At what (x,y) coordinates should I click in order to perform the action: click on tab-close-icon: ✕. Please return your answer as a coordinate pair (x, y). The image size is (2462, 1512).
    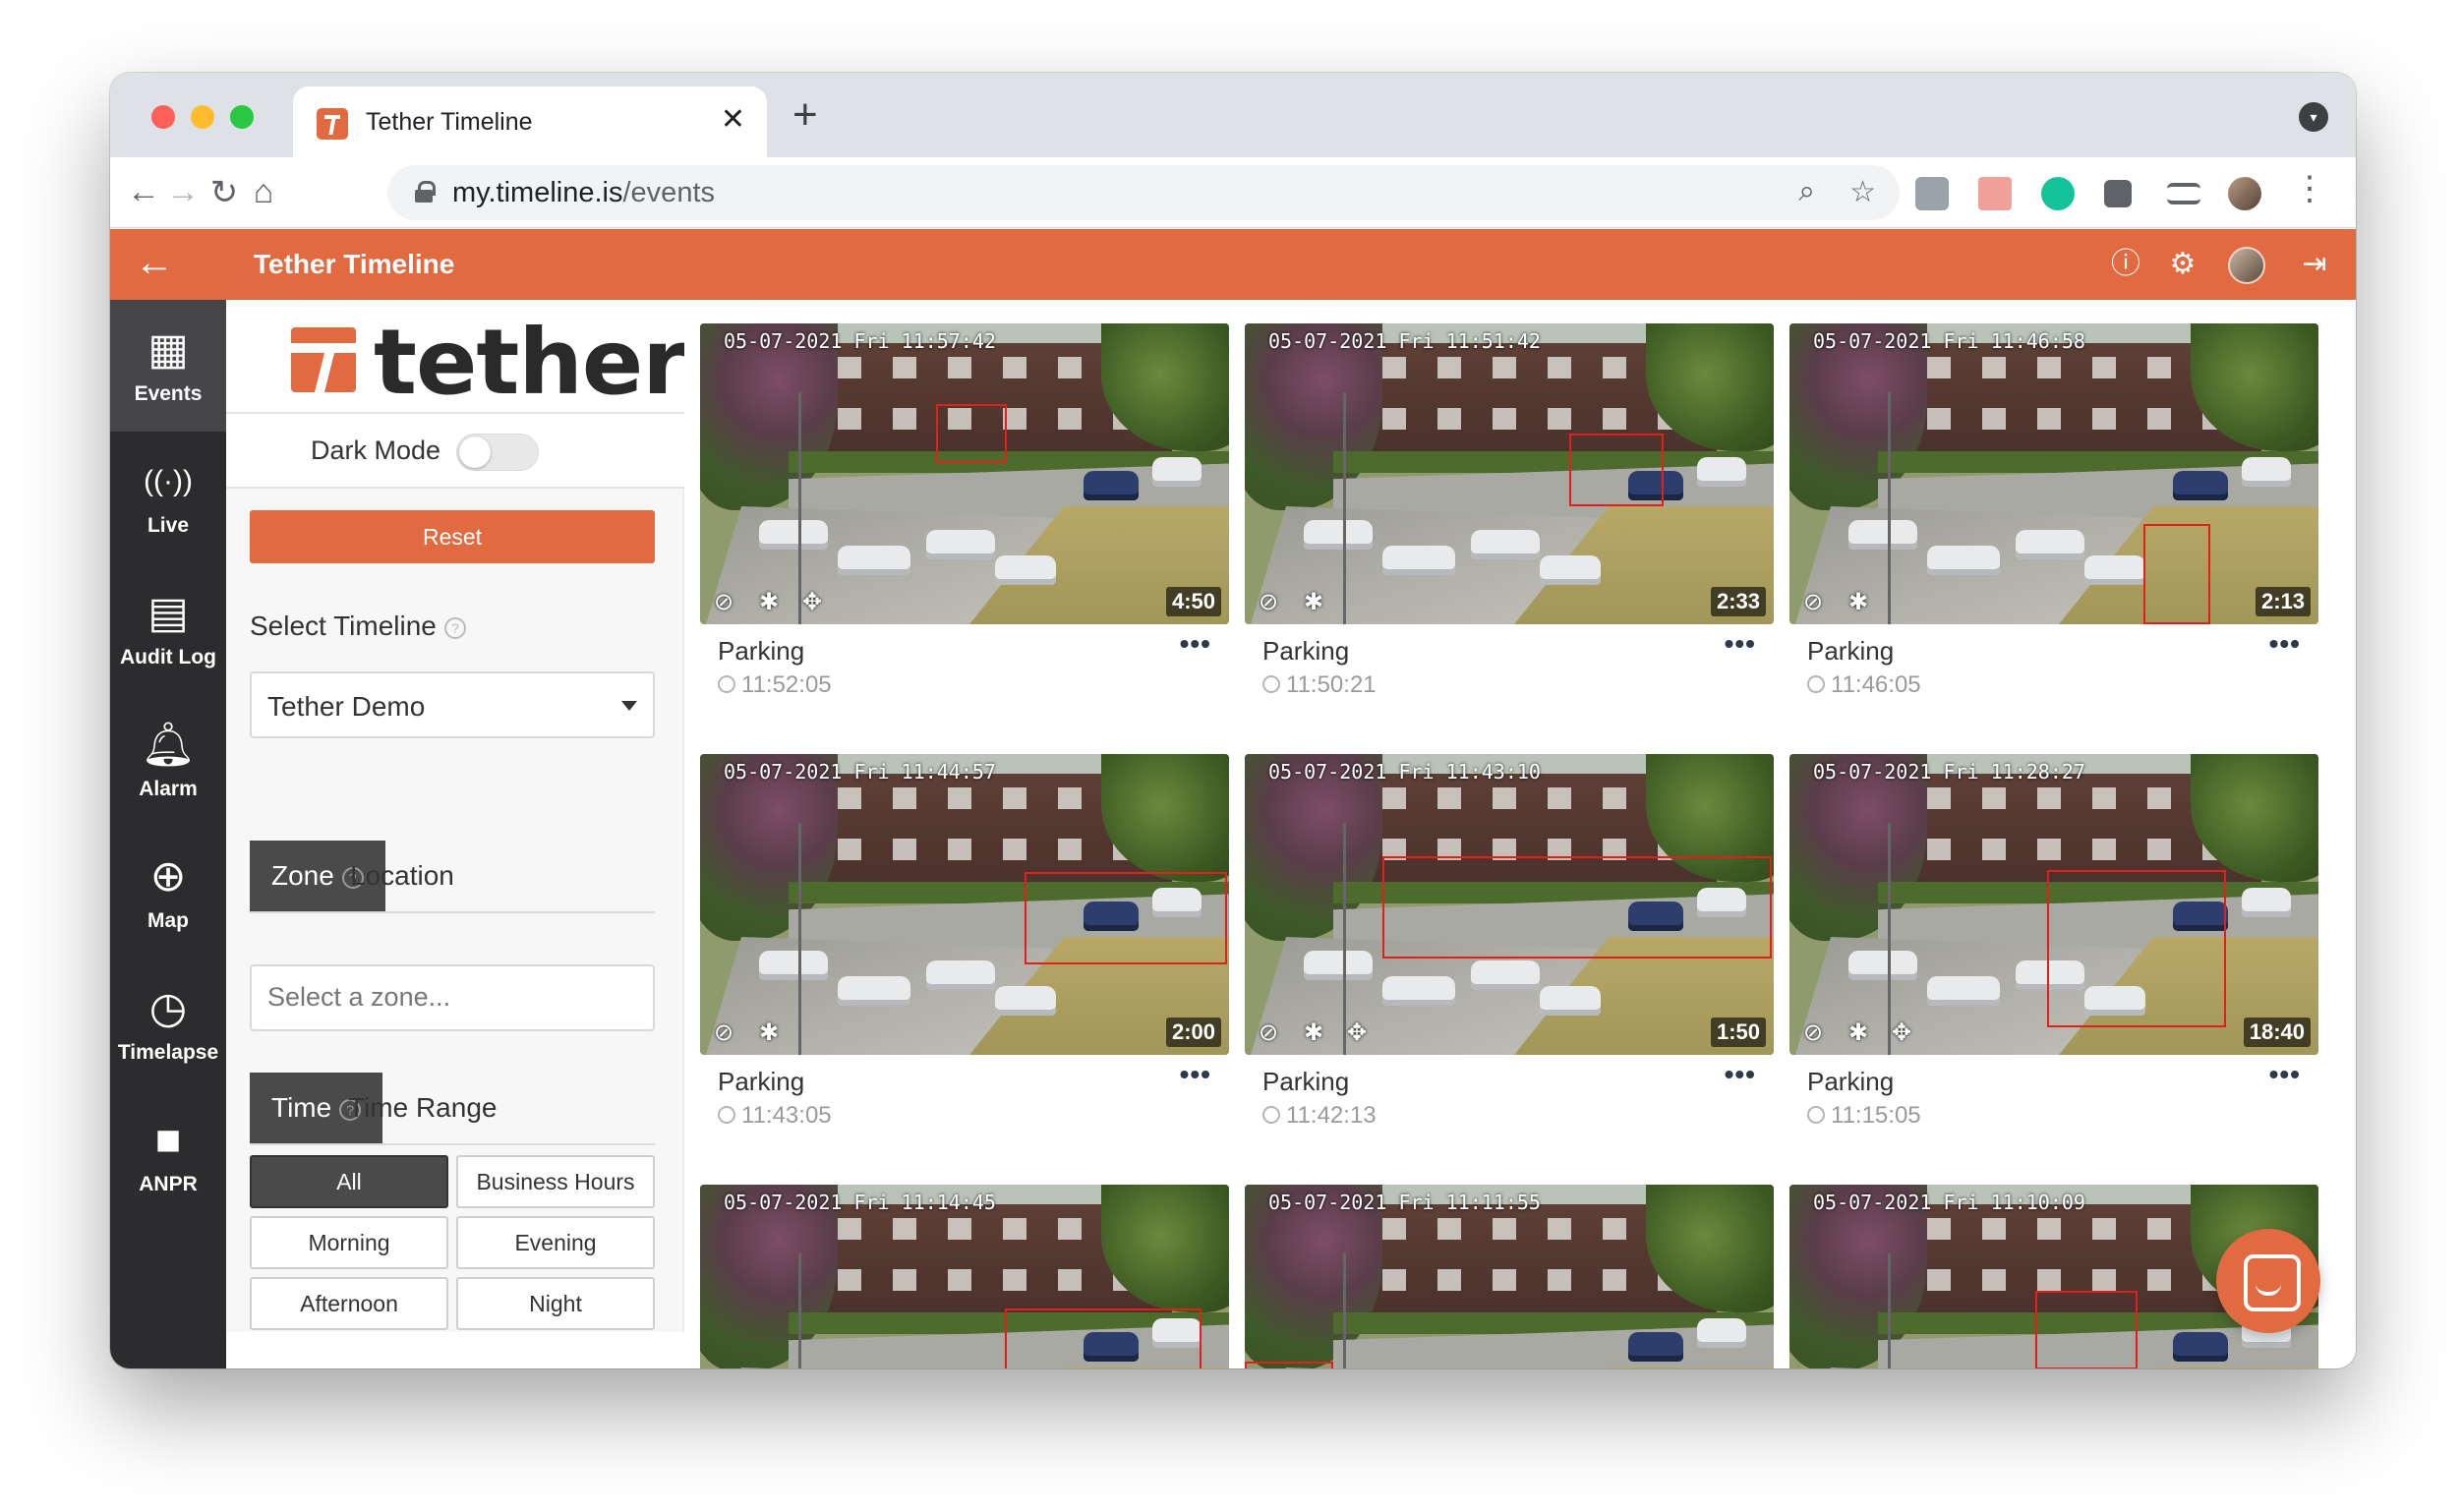
    Looking at the image, I should click on (733, 119).